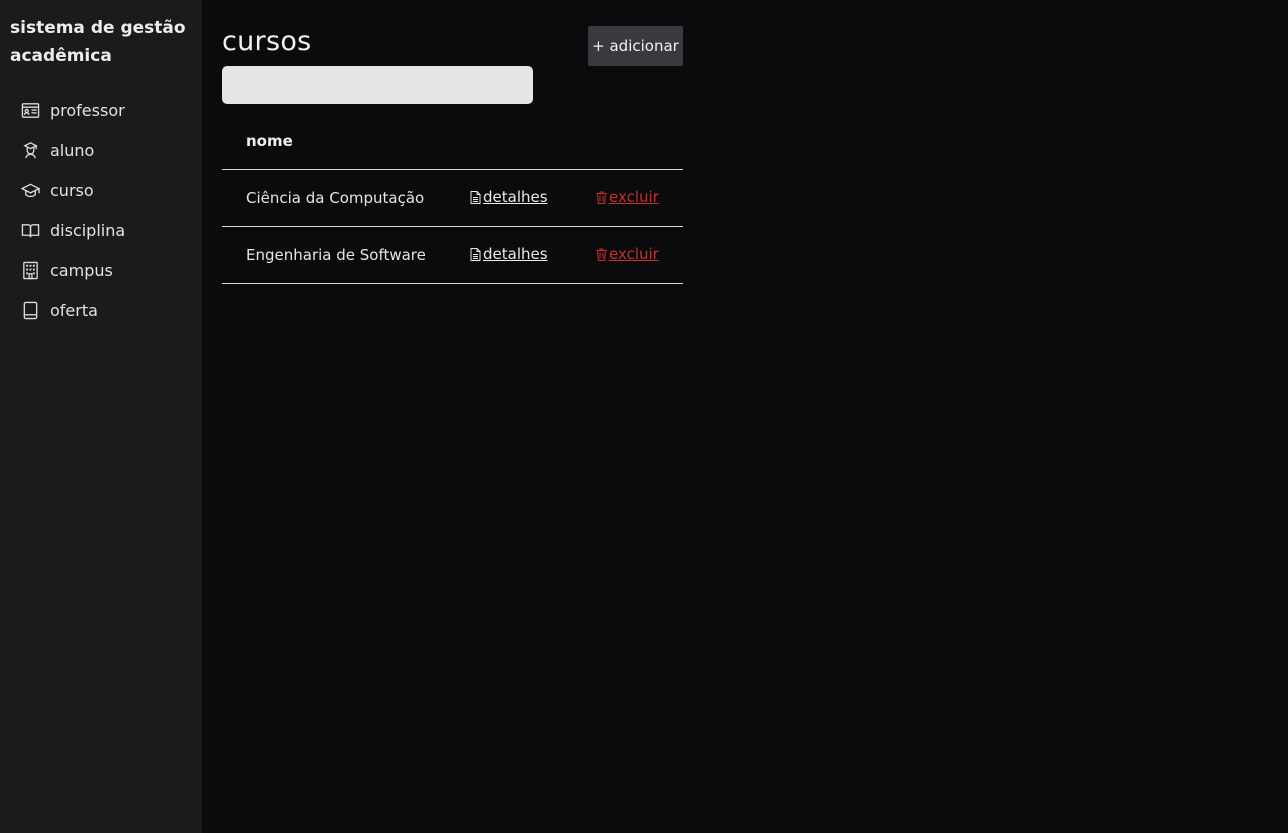  I want to click on sidebar-item-disciplina: disciplina, so click(106, 230).